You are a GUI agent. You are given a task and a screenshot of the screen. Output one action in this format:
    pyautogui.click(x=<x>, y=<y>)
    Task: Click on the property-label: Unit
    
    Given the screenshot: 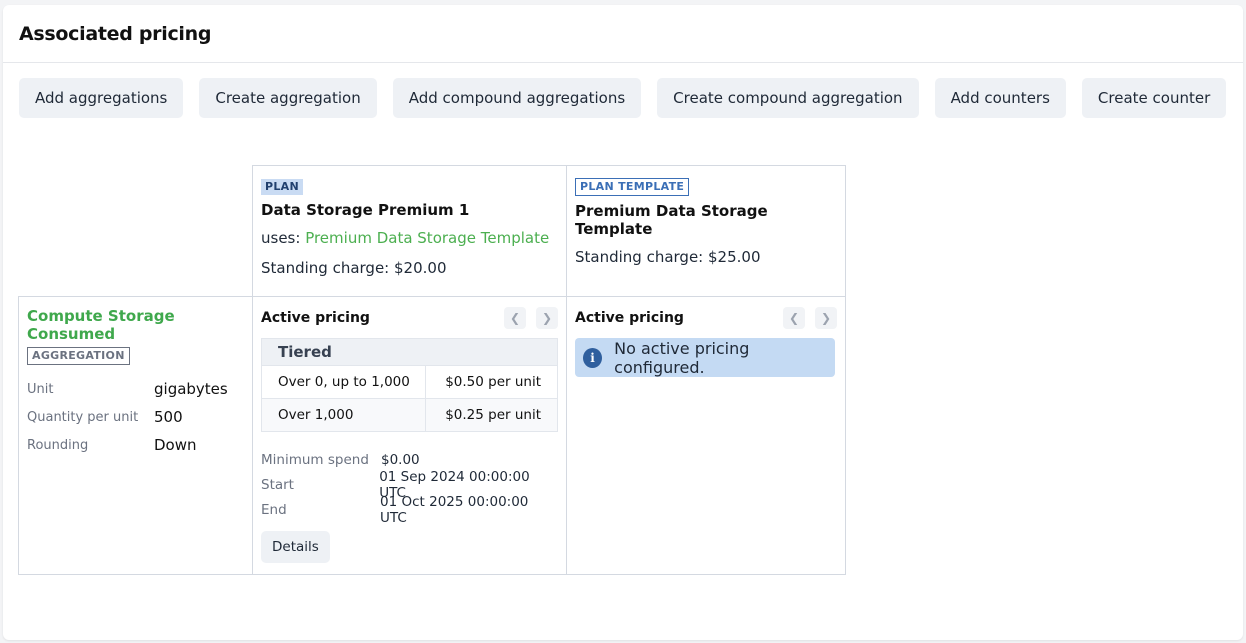 What is the action you would take?
    pyautogui.click(x=40, y=389)
    